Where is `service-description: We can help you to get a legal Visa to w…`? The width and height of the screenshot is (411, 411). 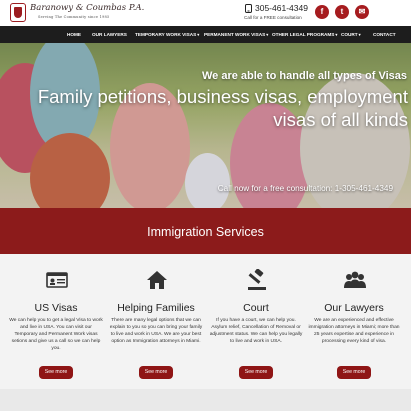 service-description: We can help you to get a legal Visa to w… is located at coordinates (56, 334).